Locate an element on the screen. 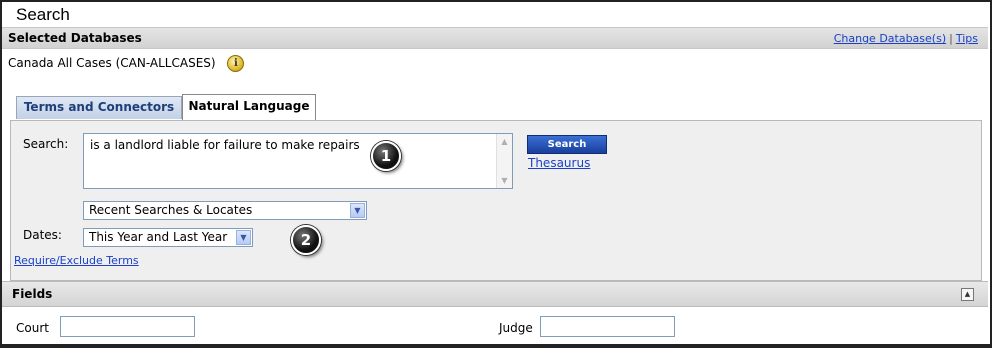 The height and width of the screenshot is (348, 992). header-links: Change Database(s) | Tips is located at coordinates (906, 38).